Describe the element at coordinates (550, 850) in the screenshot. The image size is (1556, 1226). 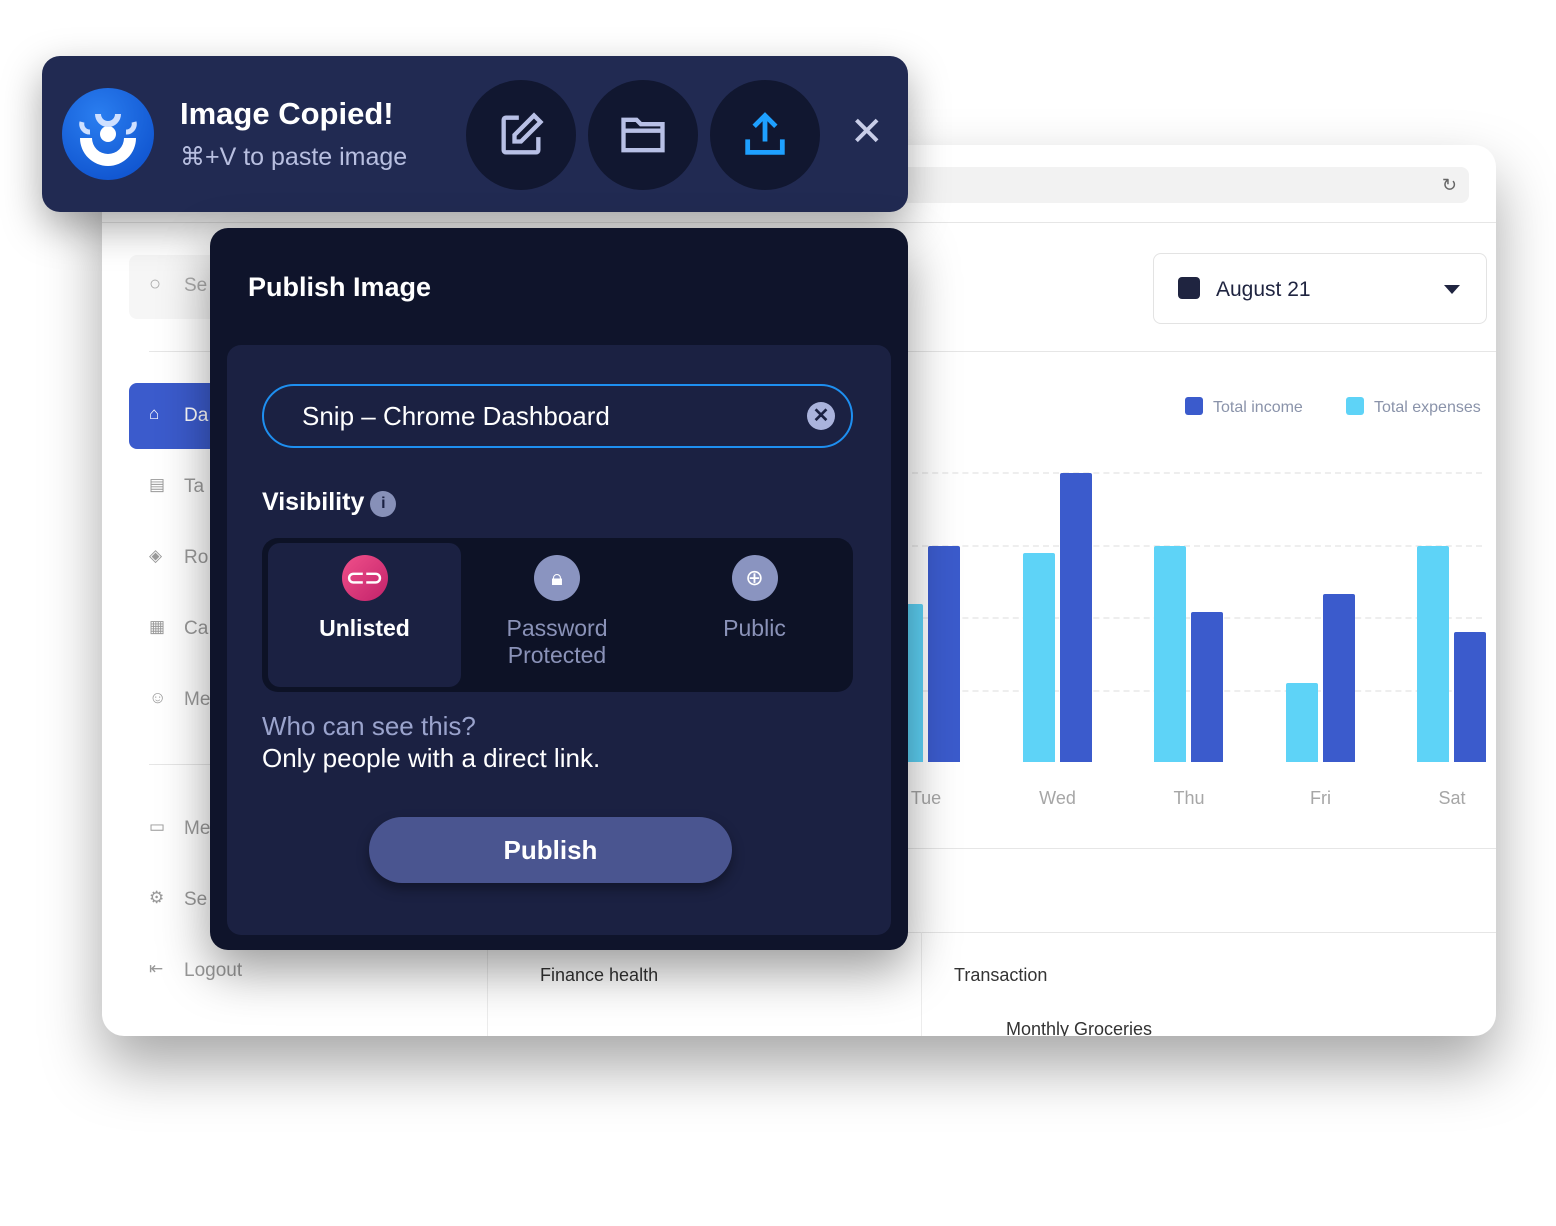
I see `publish-button: Publish` at that location.